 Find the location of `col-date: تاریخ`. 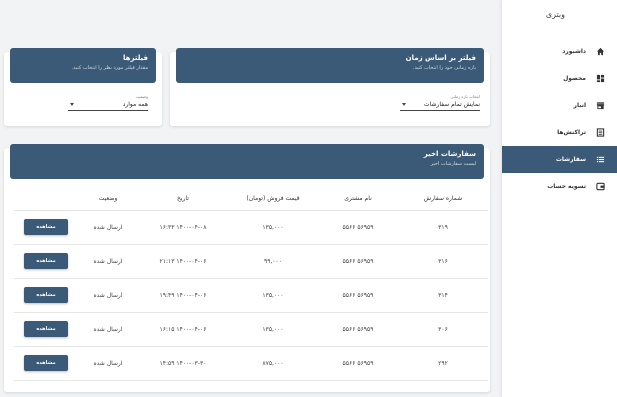

col-date: تاریخ is located at coordinates (183, 199).